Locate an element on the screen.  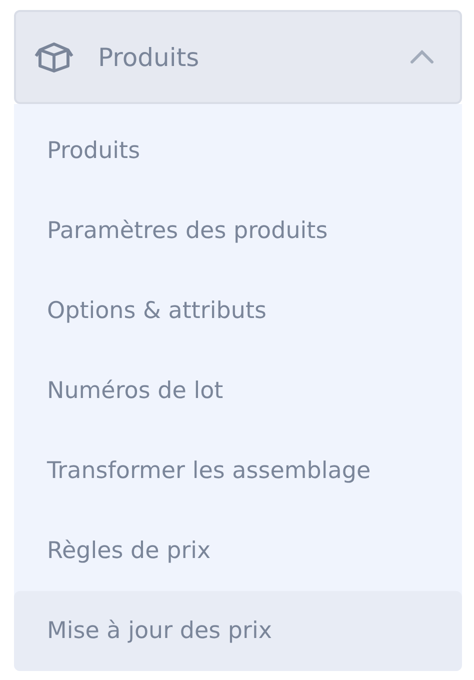
menu-item: Numéros de lot is located at coordinates (238, 391).